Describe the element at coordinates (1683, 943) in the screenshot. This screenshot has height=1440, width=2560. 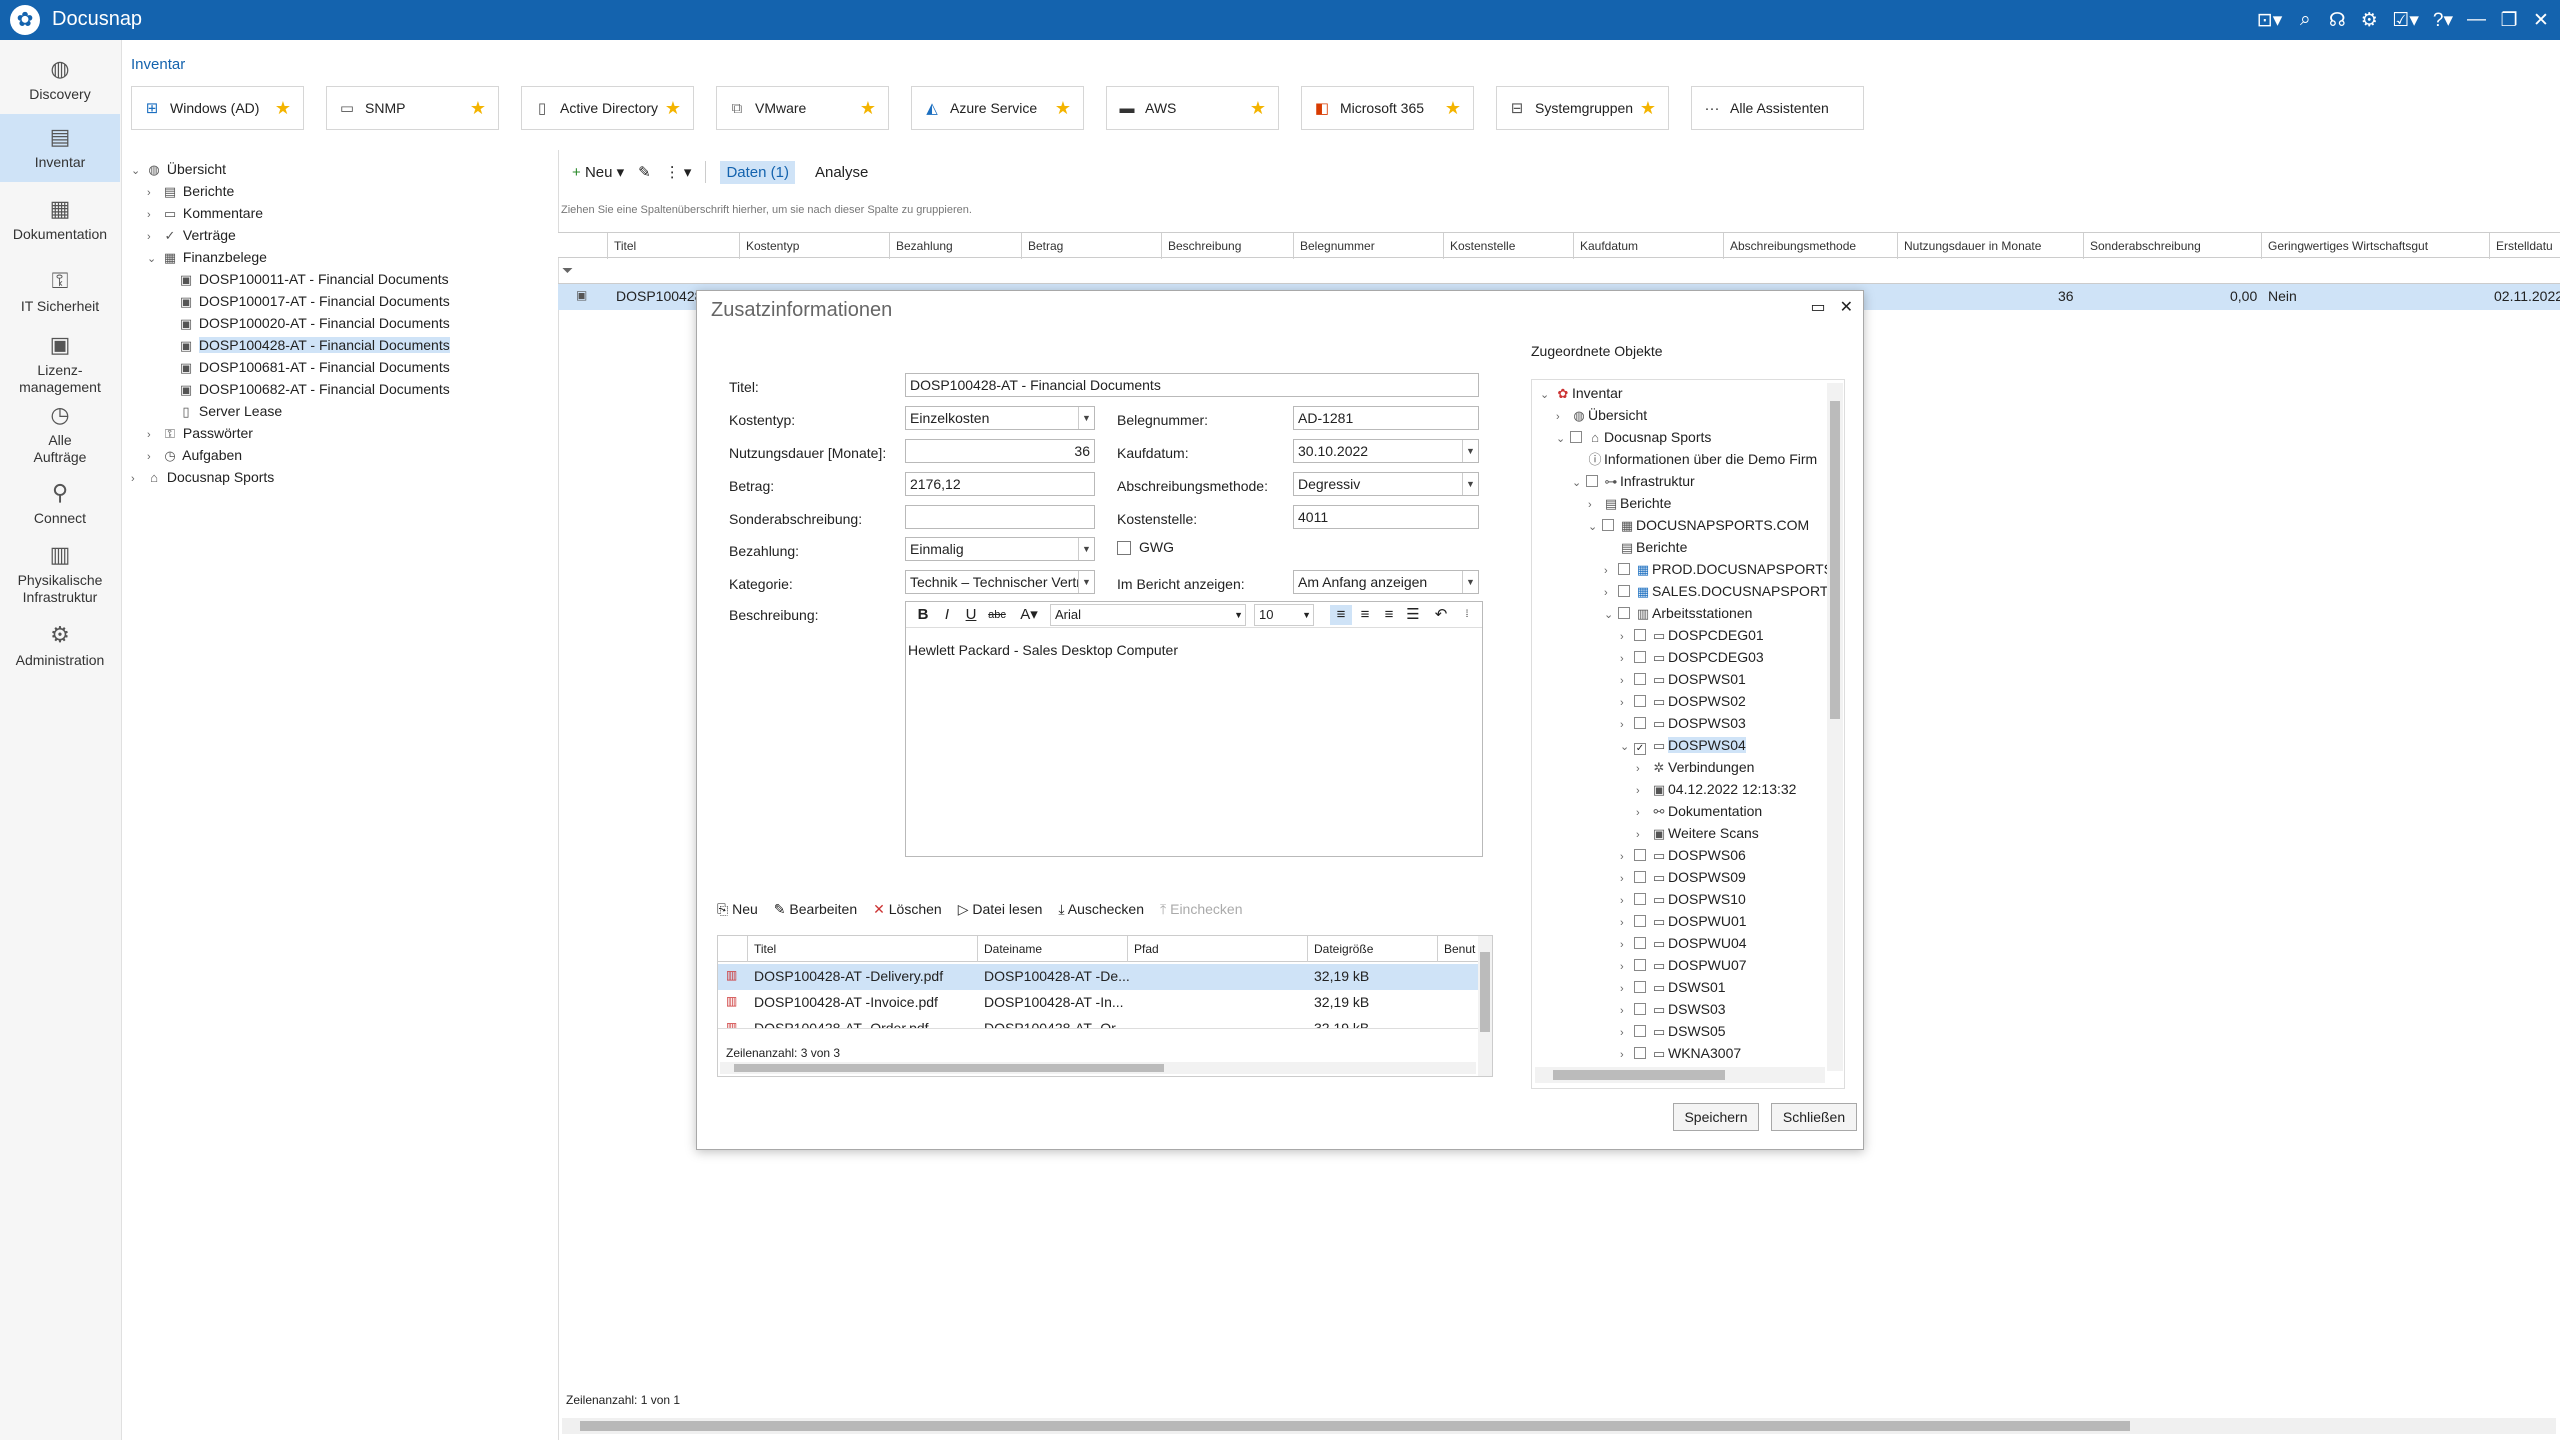
I see `assigned-tree-item: › ▭ DOSPWU04` at that location.